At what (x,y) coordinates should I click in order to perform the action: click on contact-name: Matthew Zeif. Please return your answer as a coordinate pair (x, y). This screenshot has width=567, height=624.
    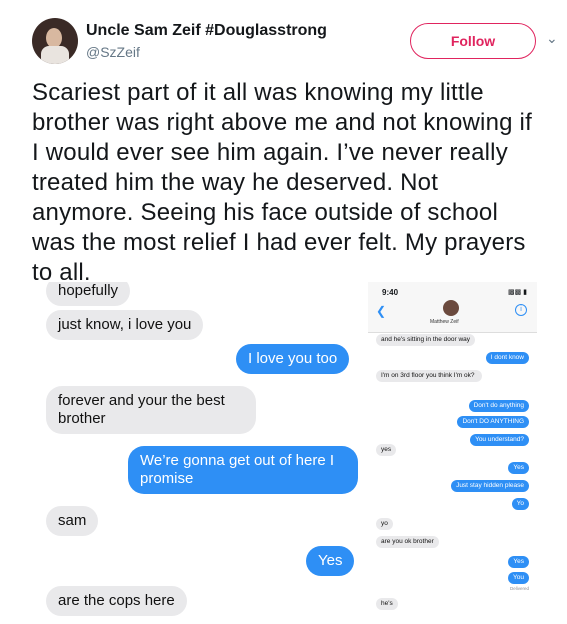
    Looking at the image, I should click on (444, 322).